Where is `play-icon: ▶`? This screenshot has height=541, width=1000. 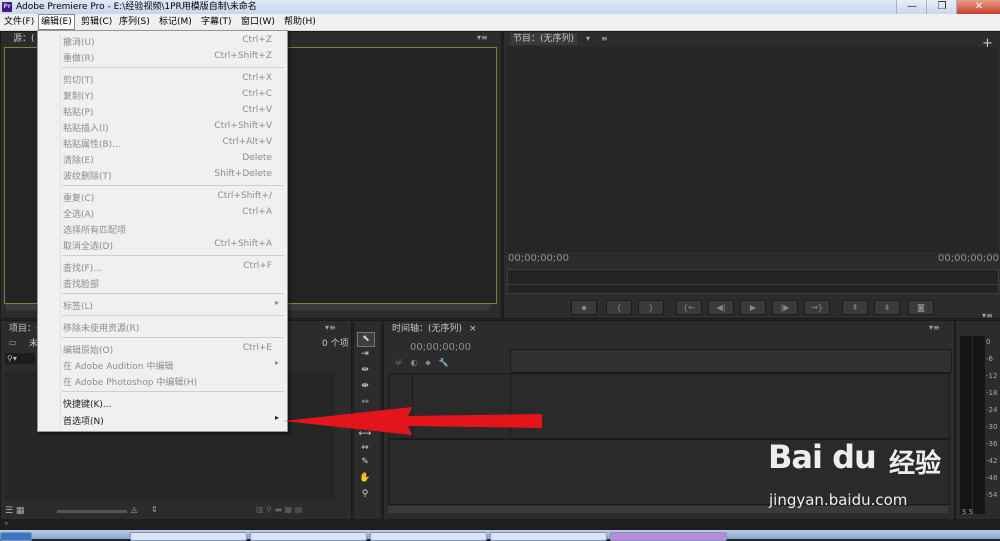 play-icon: ▶ is located at coordinates (753, 307).